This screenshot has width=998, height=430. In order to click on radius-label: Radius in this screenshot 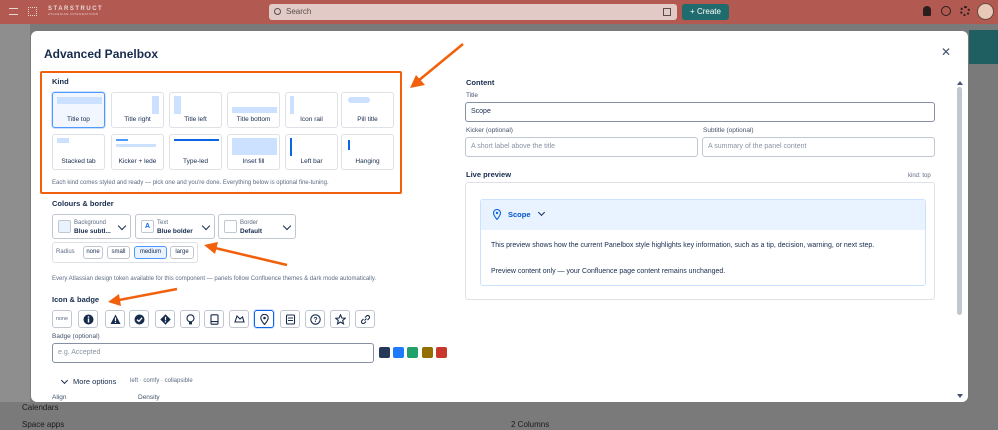, I will do `click(65, 252)`.